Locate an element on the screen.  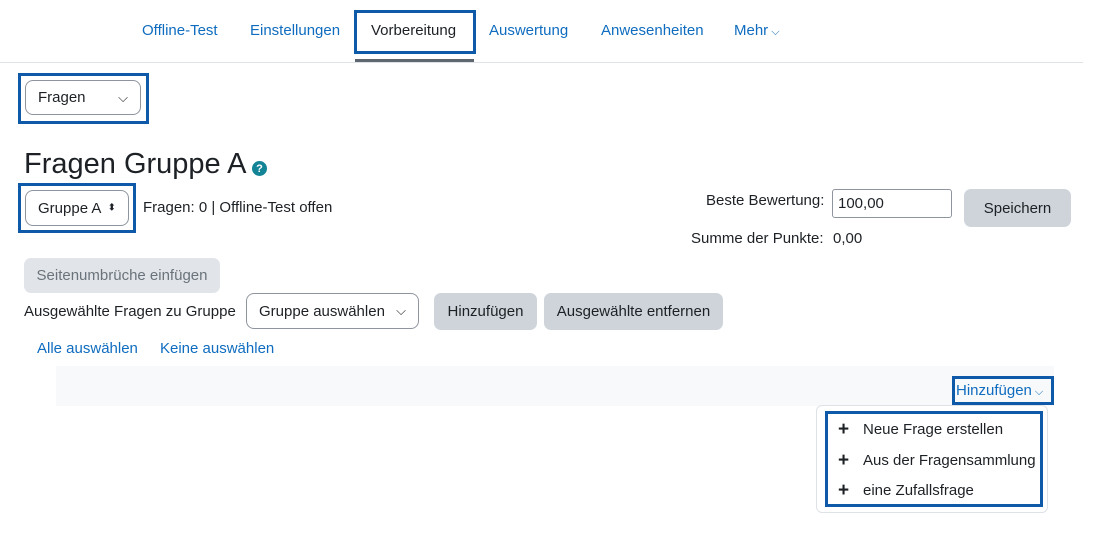
tab-offline-test: Offline-Test is located at coordinates (180, 30).